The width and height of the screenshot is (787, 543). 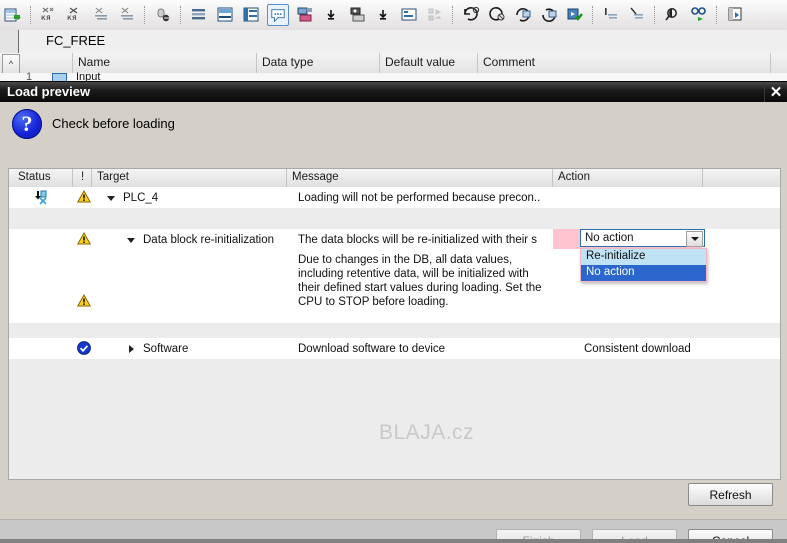 What do you see at coordinates (643, 257) in the screenshot?
I see `dropdown-option-reinitialize: Re-initialize` at bounding box center [643, 257].